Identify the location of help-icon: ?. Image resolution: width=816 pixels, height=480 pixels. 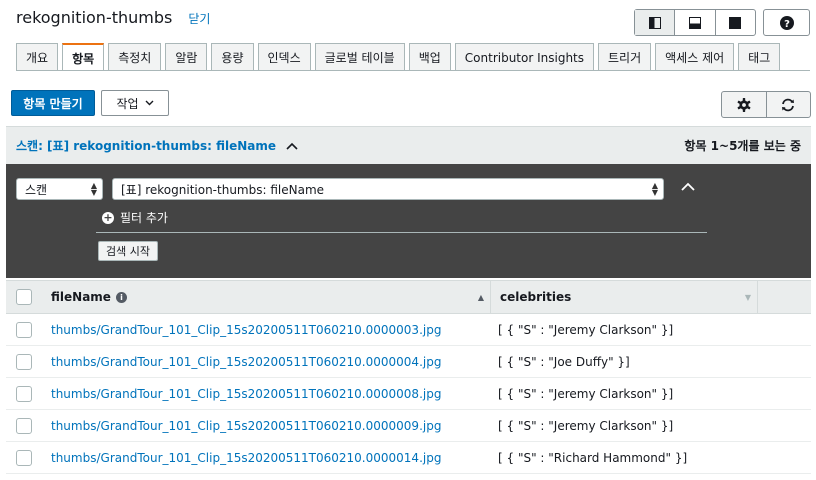
(786, 22).